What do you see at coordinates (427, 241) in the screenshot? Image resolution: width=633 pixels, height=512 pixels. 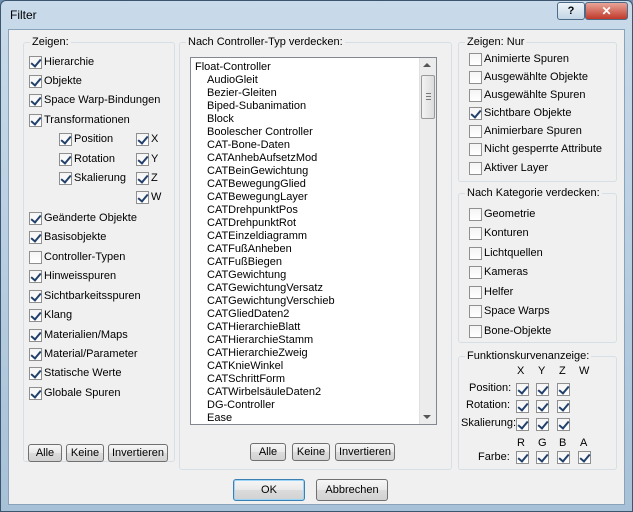 I see `list-scrollbar` at bounding box center [427, 241].